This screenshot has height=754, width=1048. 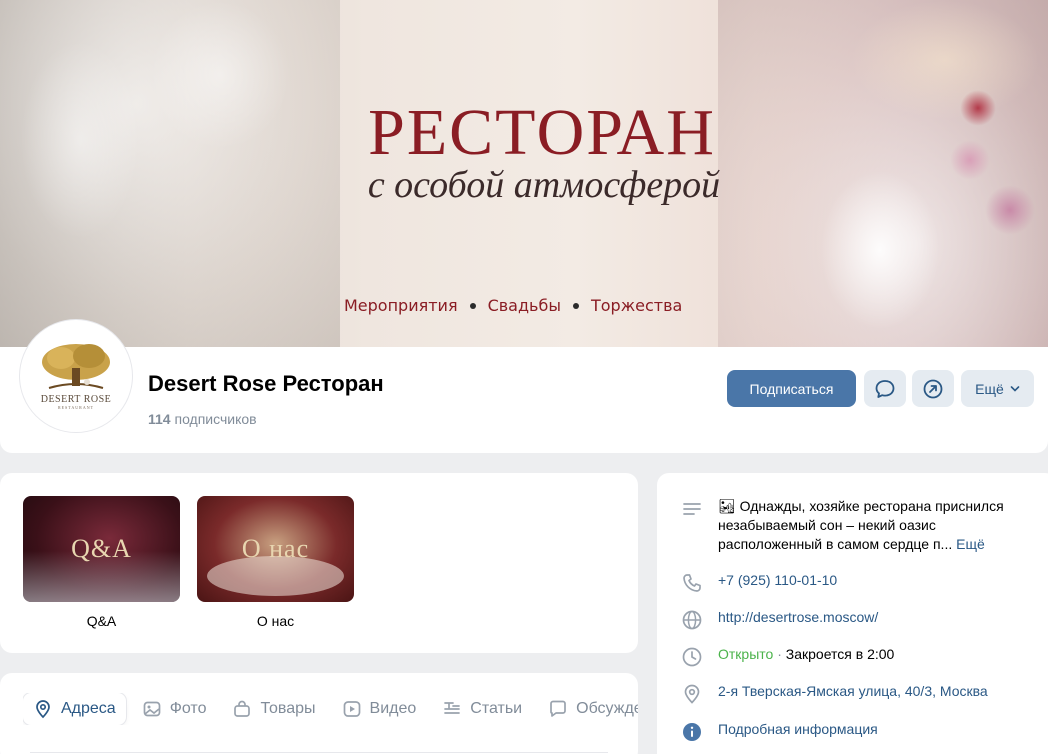 What do you see at coordinates (275, 621) in the screenshot?
I see `album-label-about: О нас` at bounding box center [275, 621].